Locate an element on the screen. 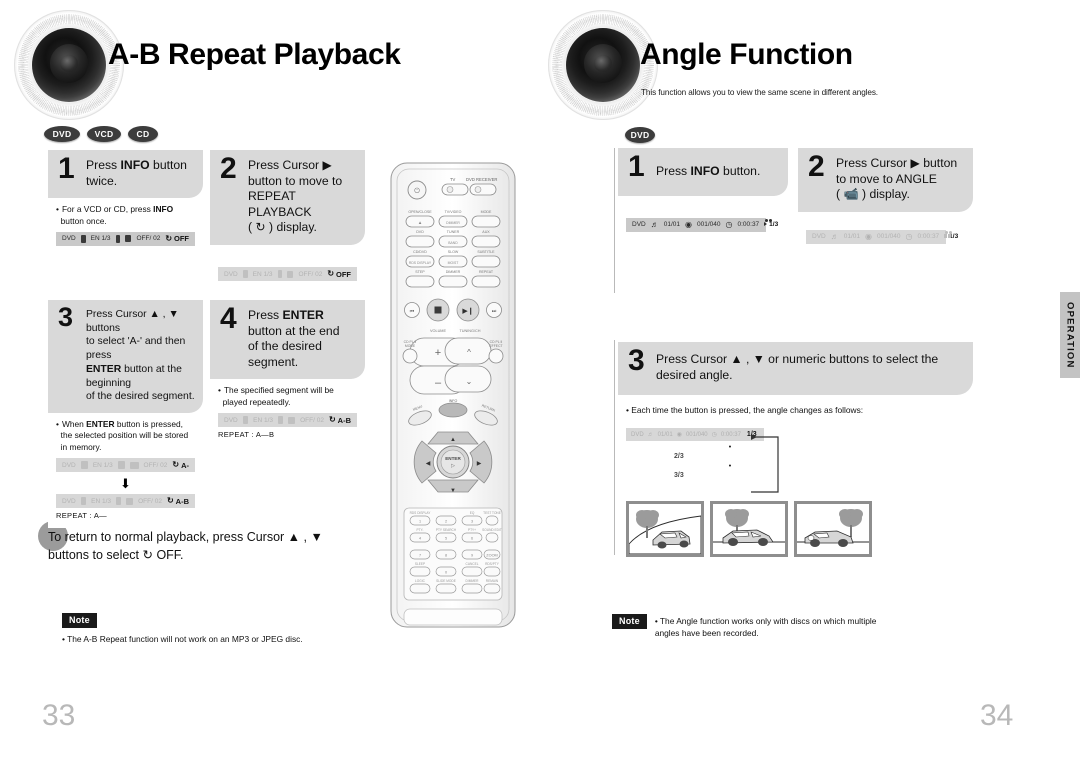 The width and height of the screenshot is (1080, 763). angle-image-2-inner is located at coordinates (749, 529).